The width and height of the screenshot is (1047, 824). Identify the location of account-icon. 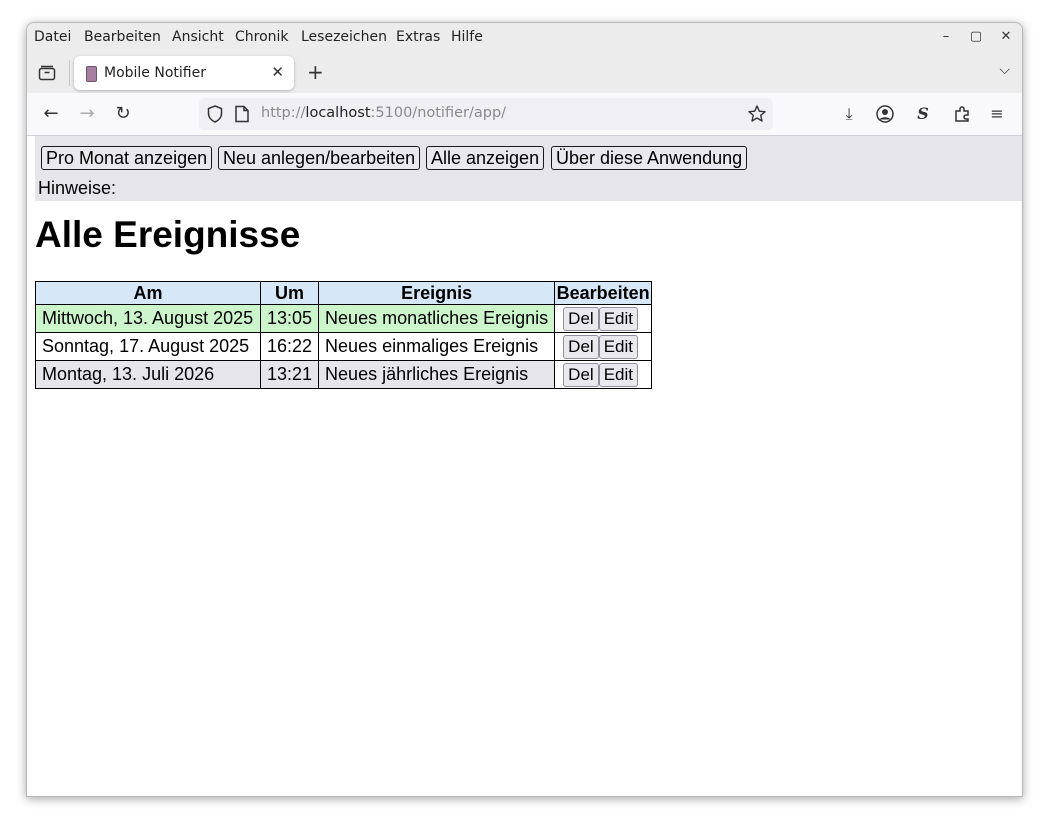
(885, 114).